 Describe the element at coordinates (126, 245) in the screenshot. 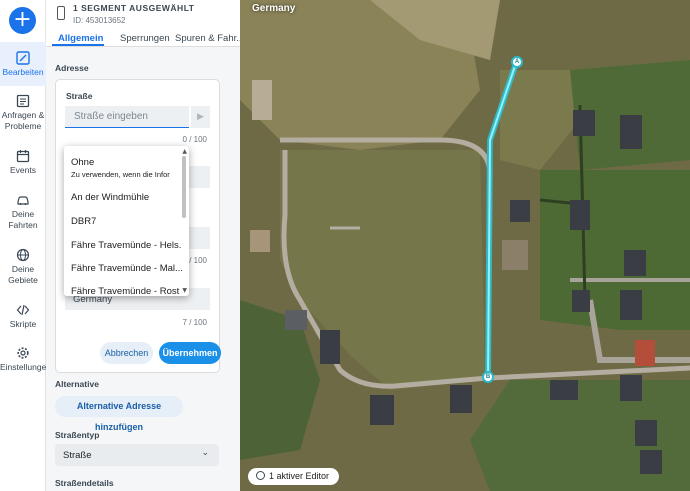

I see `dropdown-option: Fähre Travemünde - Hels.` at that location.